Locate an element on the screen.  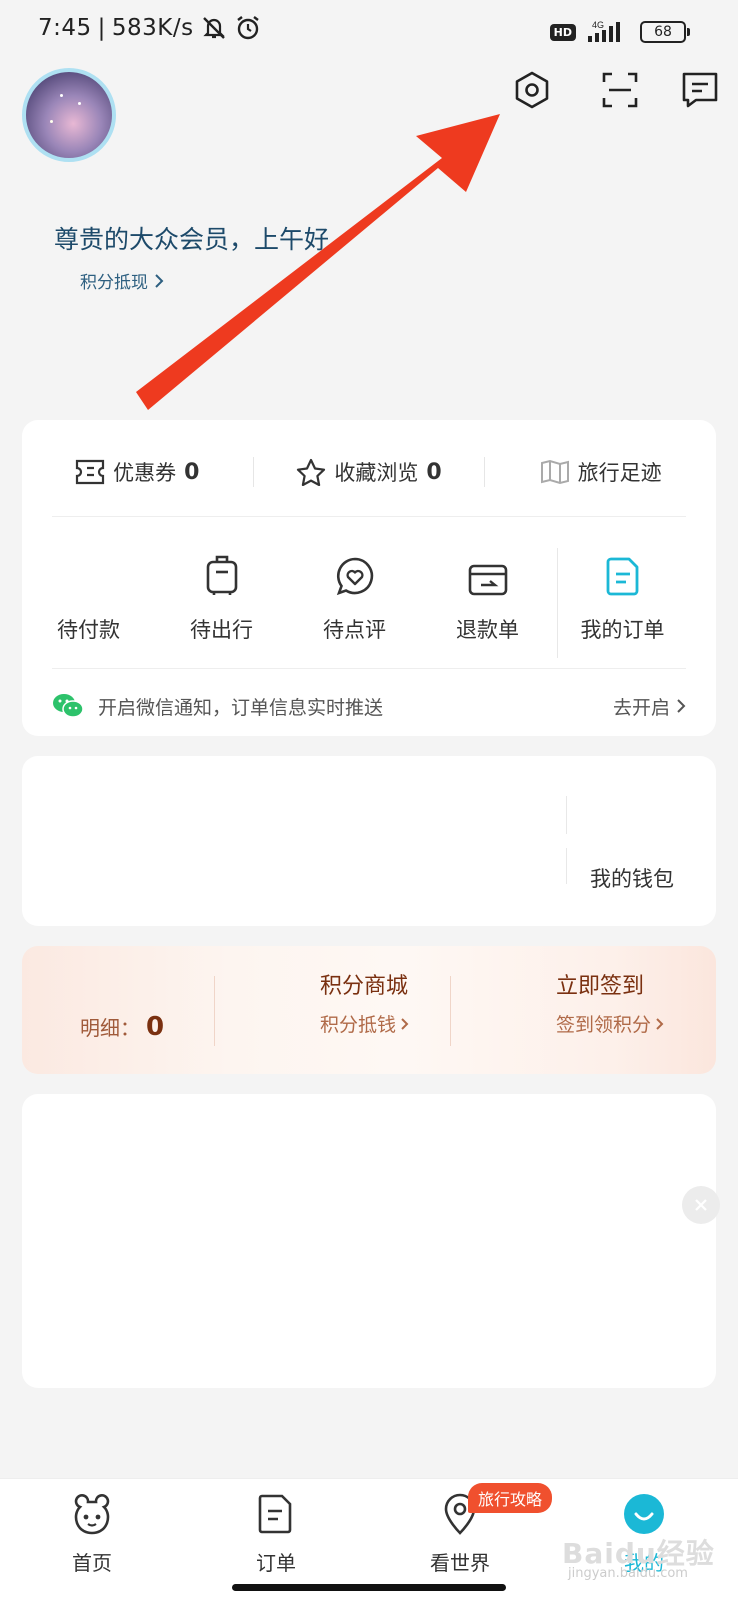
status-left: 7:45 | 583K/s is located at coordinates (150, 28).